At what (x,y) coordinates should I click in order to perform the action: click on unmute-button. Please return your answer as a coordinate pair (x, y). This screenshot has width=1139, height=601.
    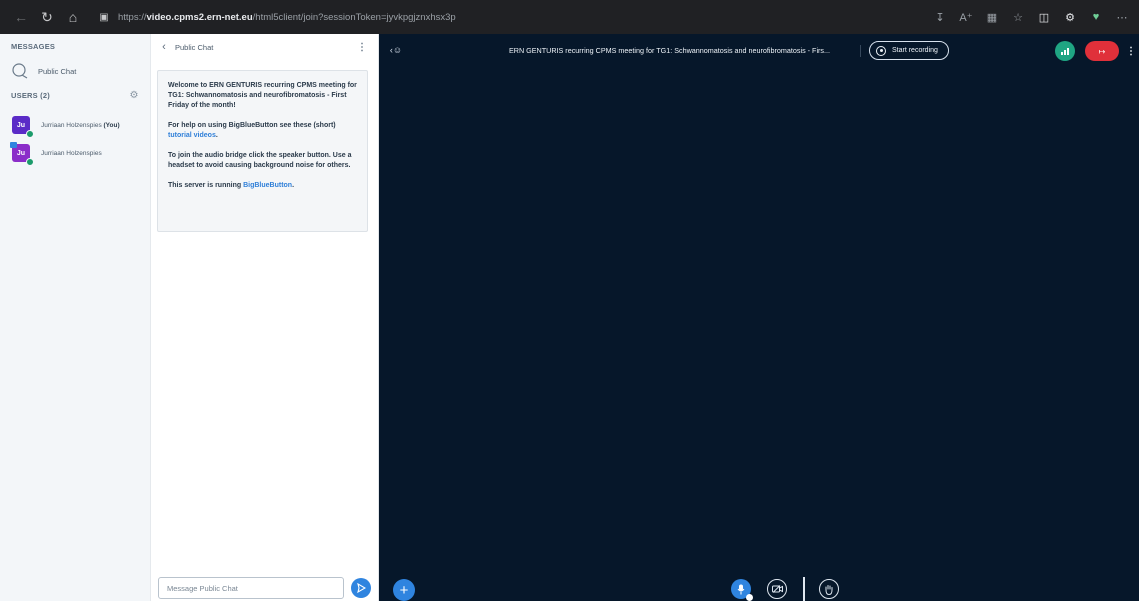
    Looking at the image, I should click on (742, 590).